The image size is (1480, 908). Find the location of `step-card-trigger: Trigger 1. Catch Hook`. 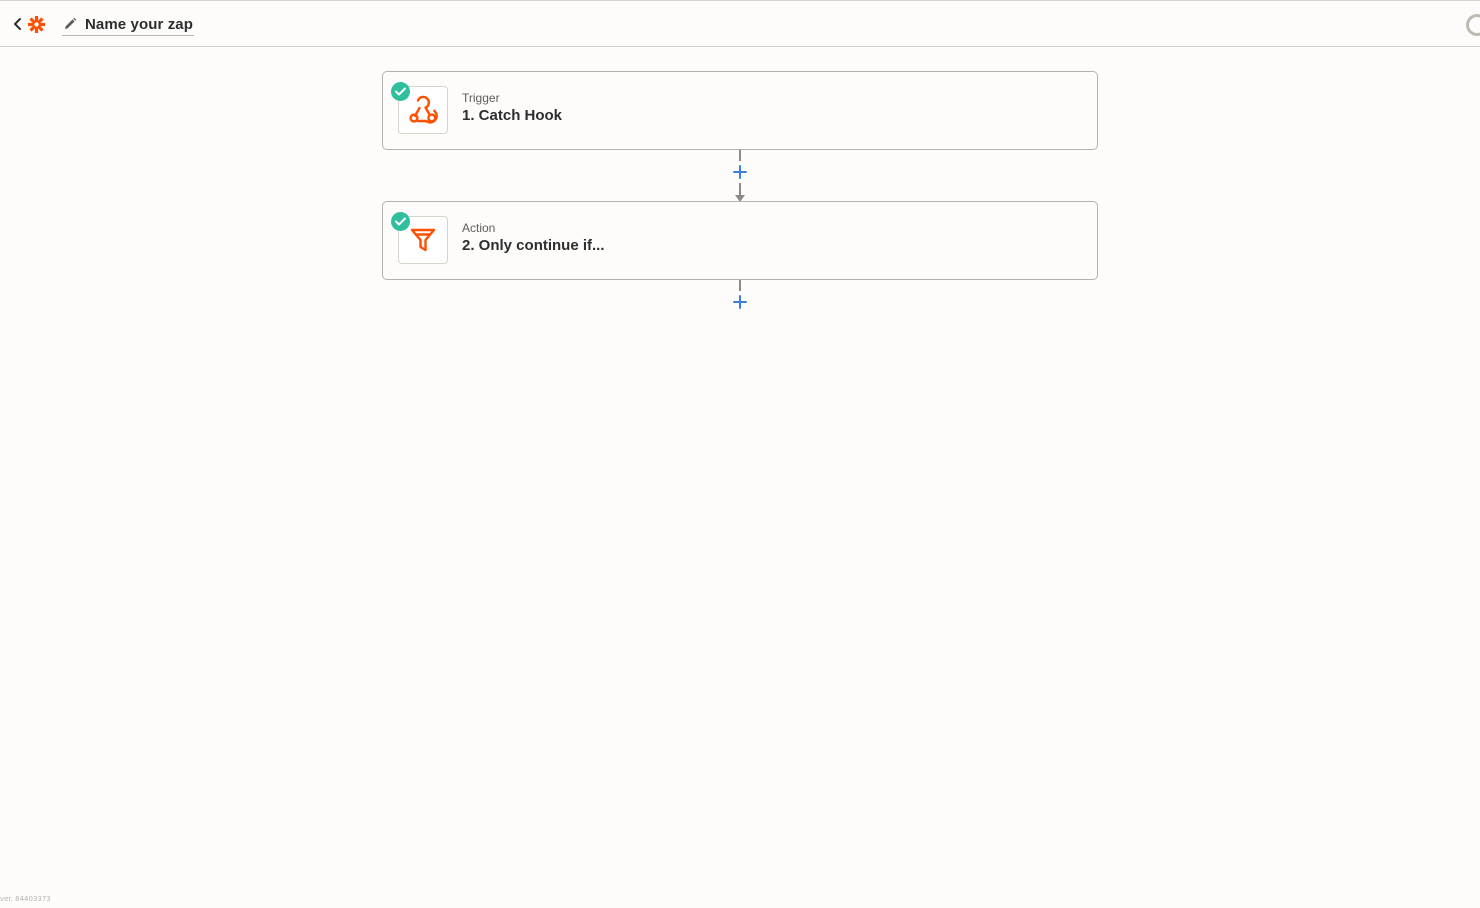

step-card-trigger: Trigger 1. Catch Hook is located at coordinates (740, 110).